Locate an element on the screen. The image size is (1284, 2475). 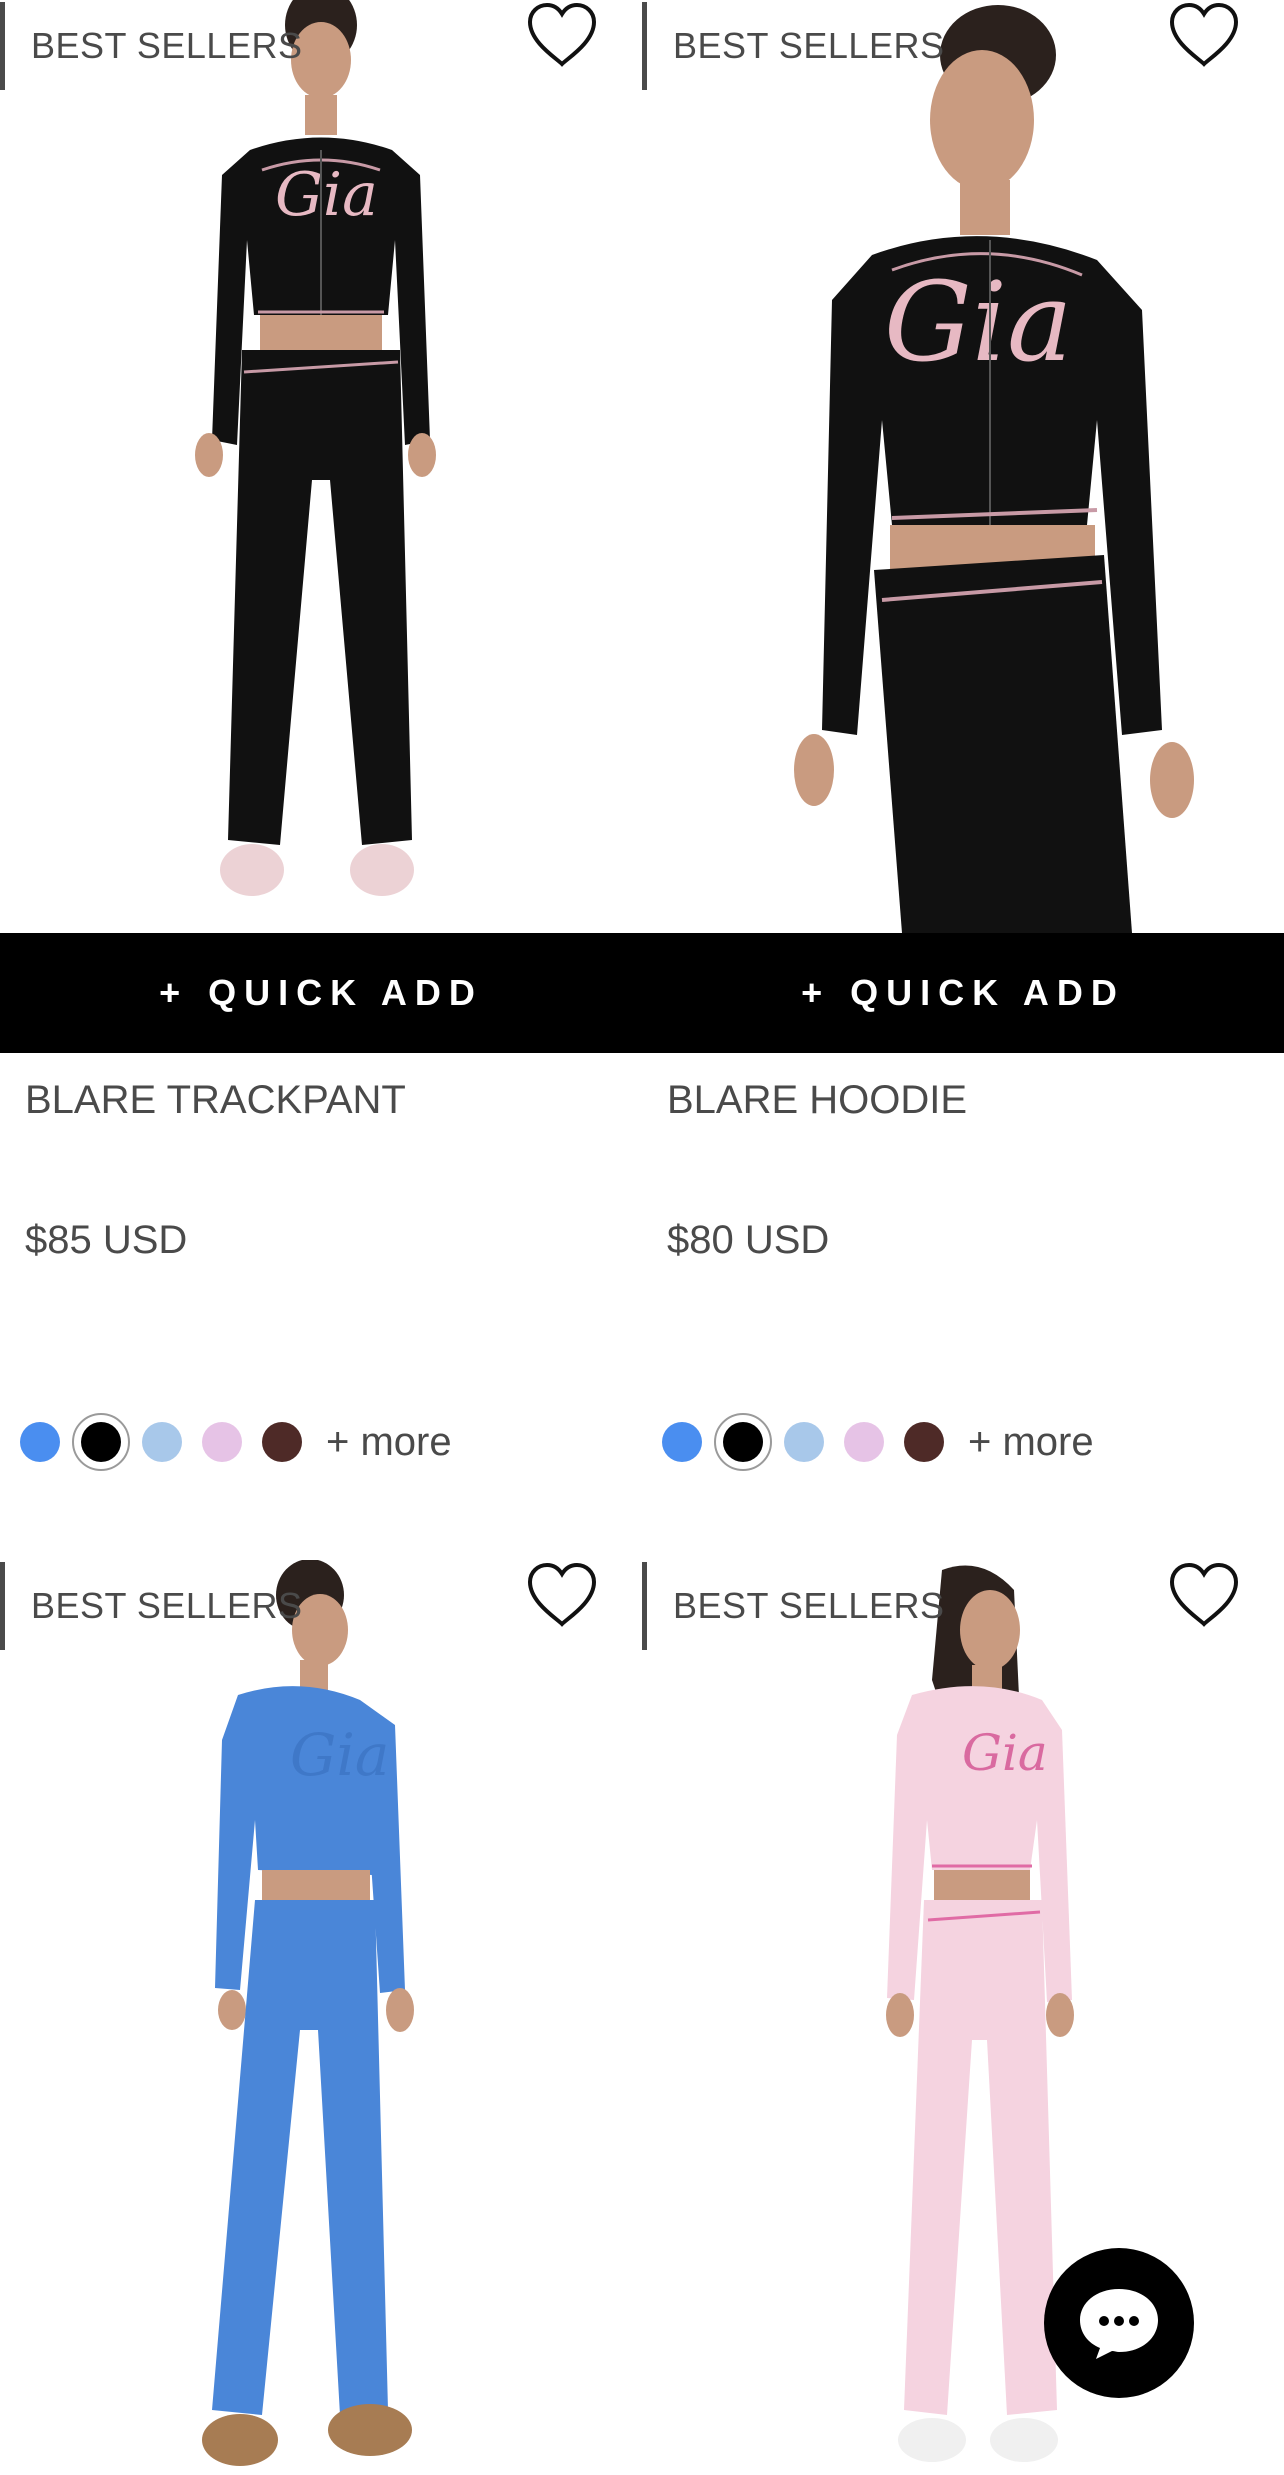
chat-bubble-icon is located at coordinates (1119, 2324).